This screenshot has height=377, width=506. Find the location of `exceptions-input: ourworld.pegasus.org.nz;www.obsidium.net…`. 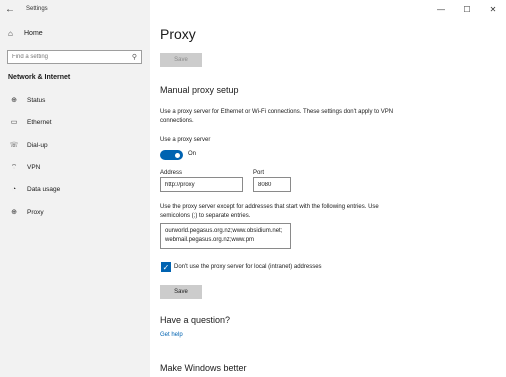

exceptions-input: ourworld.pegasus.org.nz;www.obsidium.net… is located at coordinates (225, 236).